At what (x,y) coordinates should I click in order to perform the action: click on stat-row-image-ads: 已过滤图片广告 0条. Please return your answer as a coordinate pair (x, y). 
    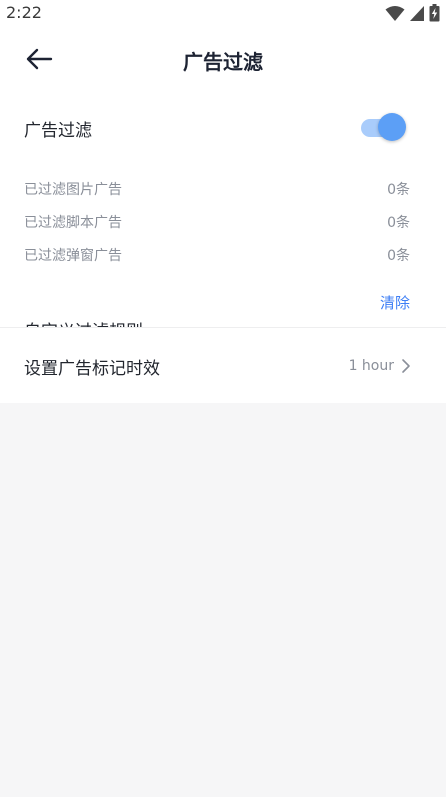
    Looking at the image, I should click on (223, 189).